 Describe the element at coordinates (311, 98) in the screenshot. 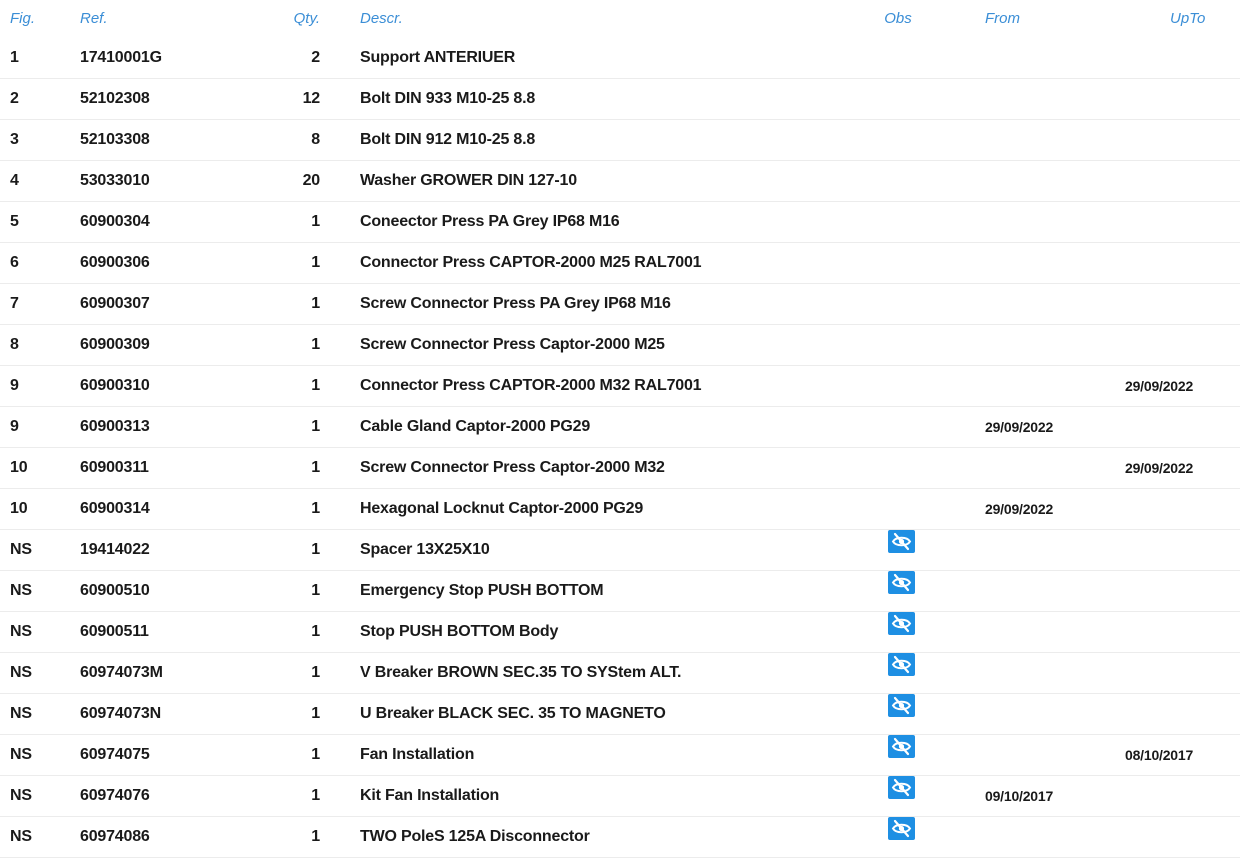

I see `cell-qty: 12` at that location.